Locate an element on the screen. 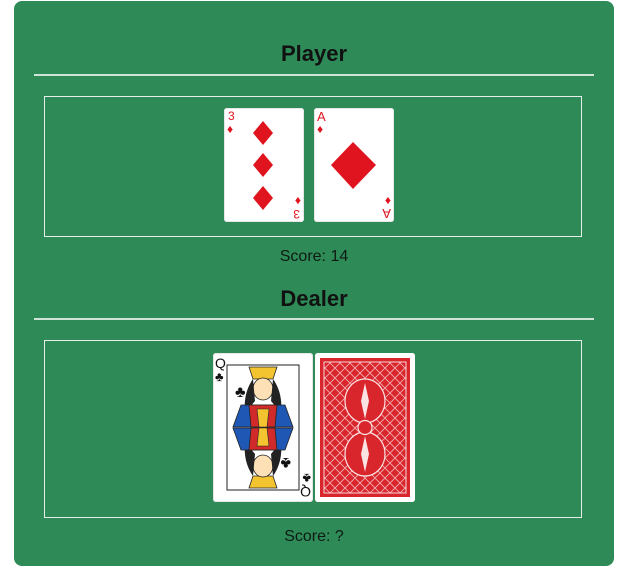 The width and height of the screenshot is (643, 567). player-card-a-diamonds: A ♦ A ♦ is located at coordinates (354, 165).